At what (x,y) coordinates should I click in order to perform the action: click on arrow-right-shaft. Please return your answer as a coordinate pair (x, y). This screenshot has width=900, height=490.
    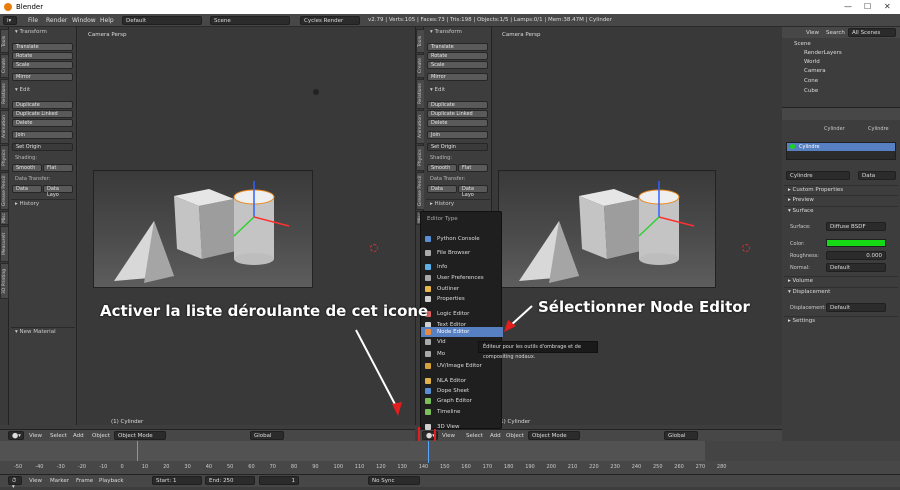
    Looking at the image, I should click on (521, 316).